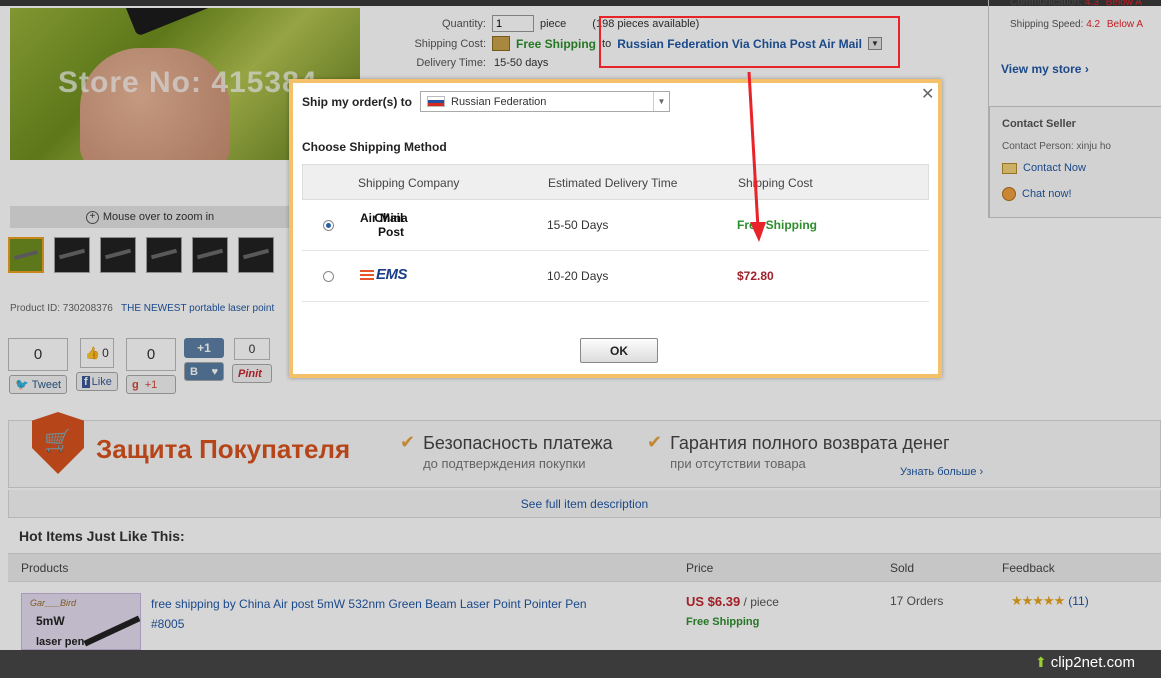 This screenshot has width=1161, height=678. Describe the element at coordinates (749, 42) in the screenshot. I see `annotation-box` at that location.